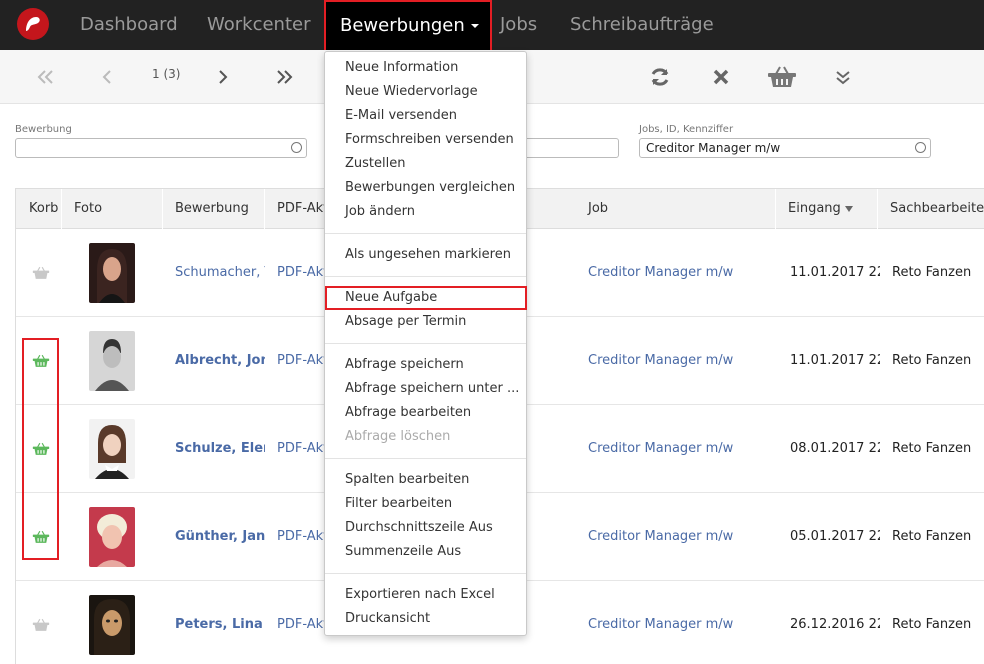  What do you see at coordinates (33, 24) in the screenshot?
I see `logo-icon` at bounding box center [33, 24].